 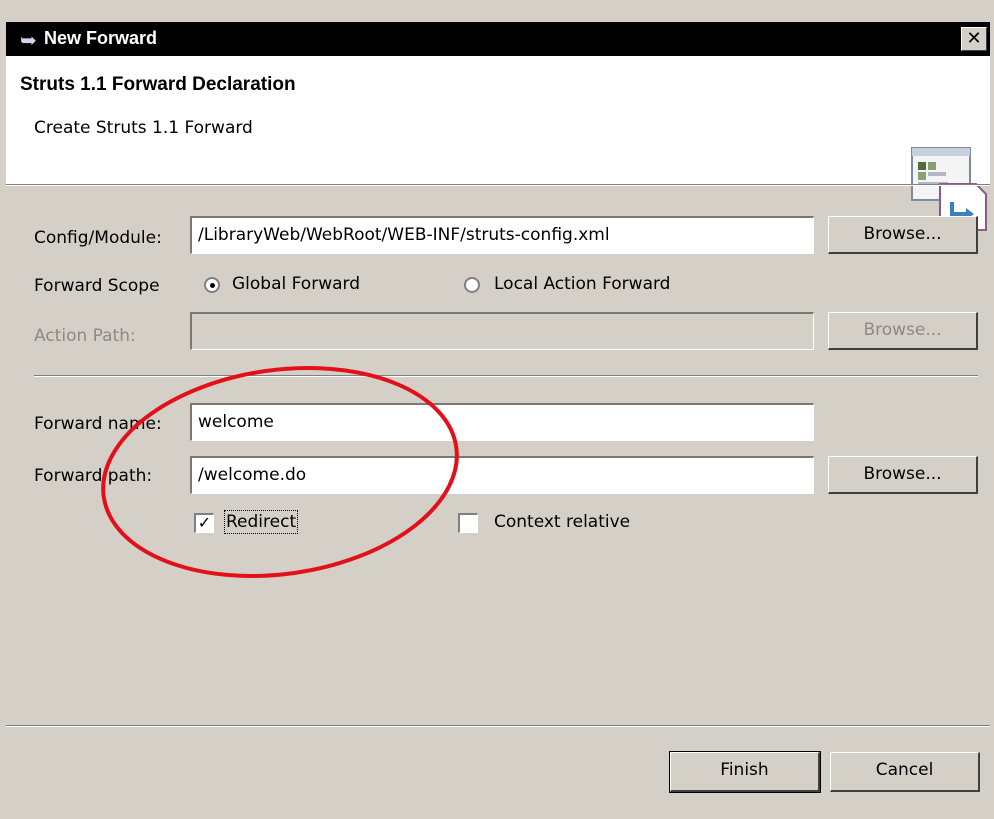 I want to click on local-action-forward-radio, so click(x=472, y=285).